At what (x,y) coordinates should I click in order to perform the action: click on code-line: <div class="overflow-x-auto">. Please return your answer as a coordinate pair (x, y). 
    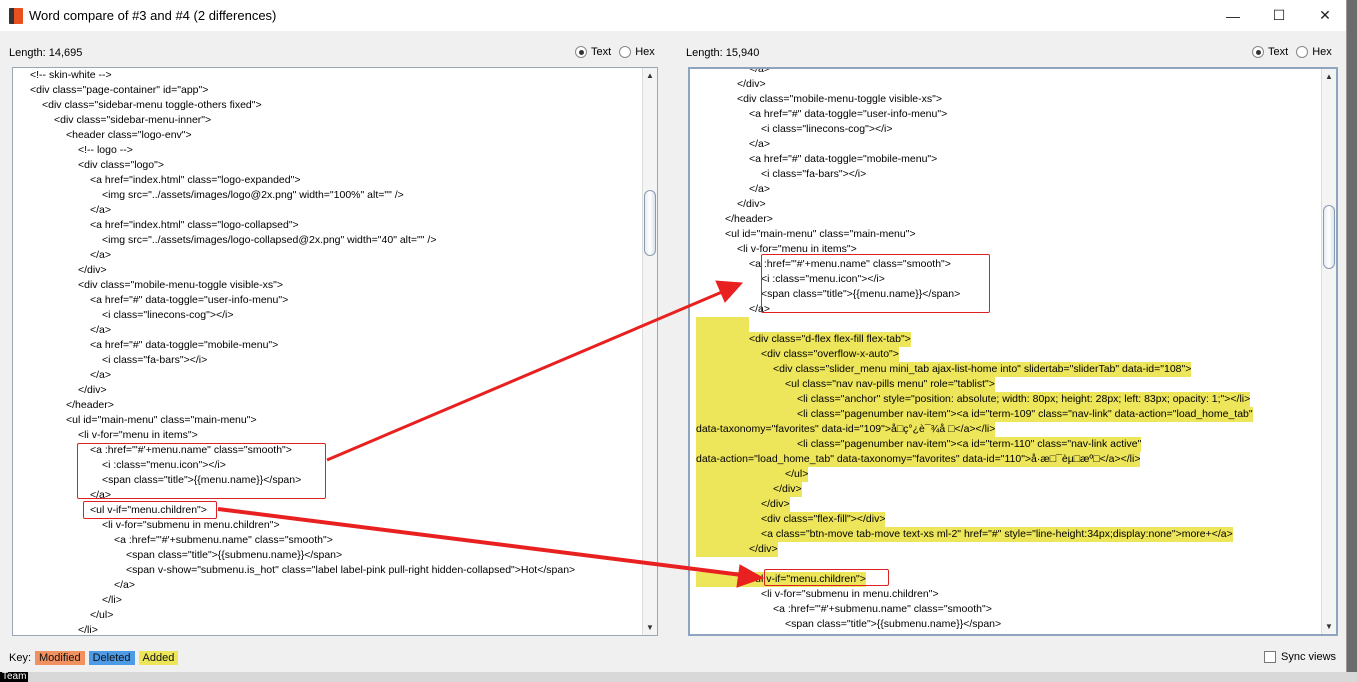
    Looking at the image, I should click on (830, 354).